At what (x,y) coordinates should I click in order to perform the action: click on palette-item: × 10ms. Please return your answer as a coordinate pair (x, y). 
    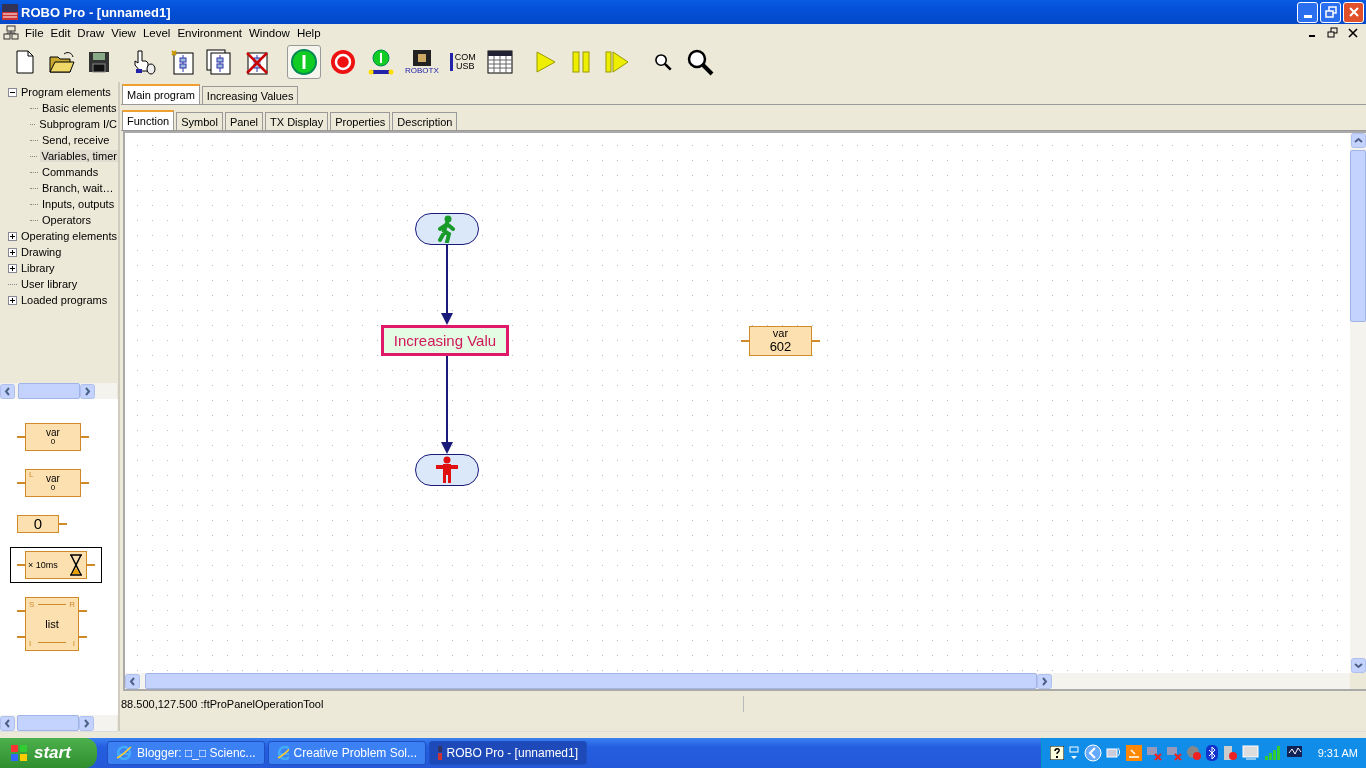
    Looking at the image, I should click on (56, 565).